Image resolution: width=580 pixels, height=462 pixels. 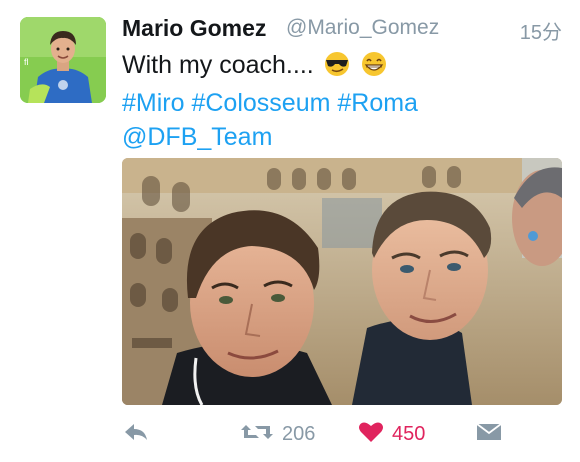 What do you see at coordinates (362, 28) in the screenshot?
I see `author-handle: @Mario_Gomez` at bounding box center [362, 28].